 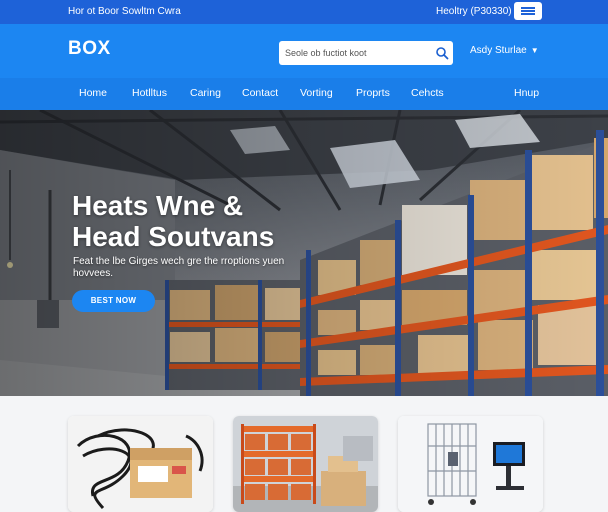 What do you see at coordinates (260, 93) in the screenshot?
I see `nav-item-contact: Contact` at bounding box center [260, 93].